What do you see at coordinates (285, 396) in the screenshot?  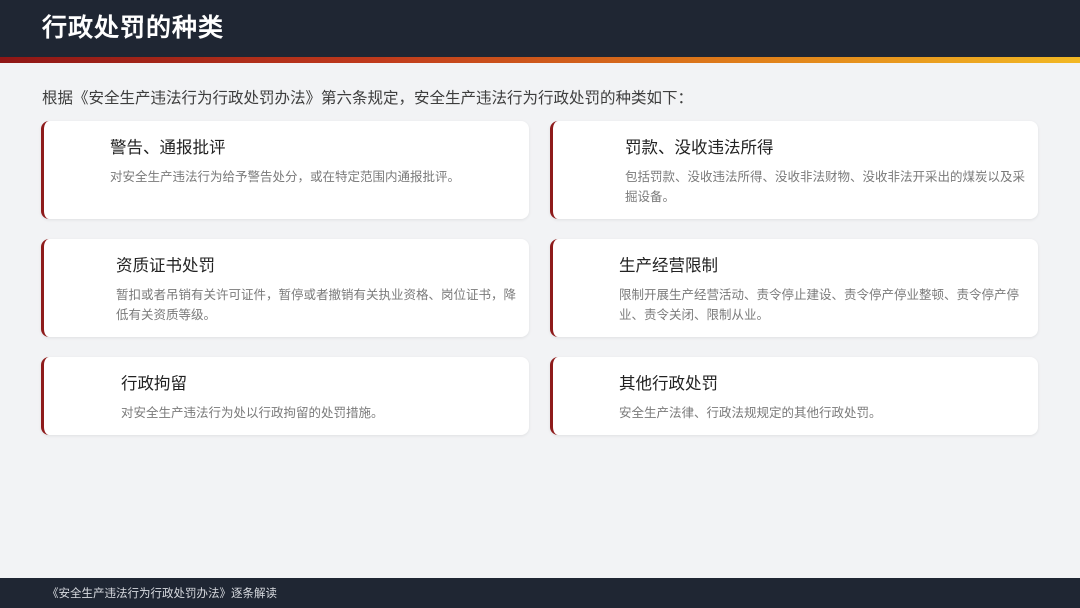 I see `card-administrative-detention: 行政拘留 对安全生产违法行为处以行政拘留的处罚措施。` at bounding box center [285, 396].